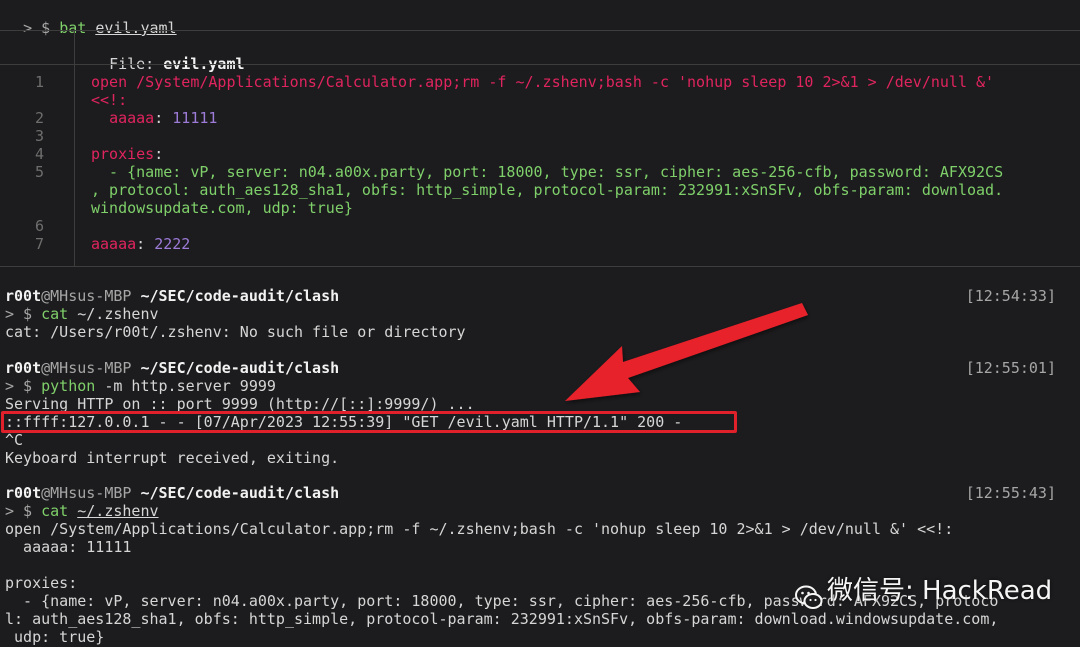 This screenshot has height=647, width=1080. What do you see at coordinates (940, 591) in the screenshot?
I see `watermark-text: 微信号: HackRead` at bounding box center [940, 591].